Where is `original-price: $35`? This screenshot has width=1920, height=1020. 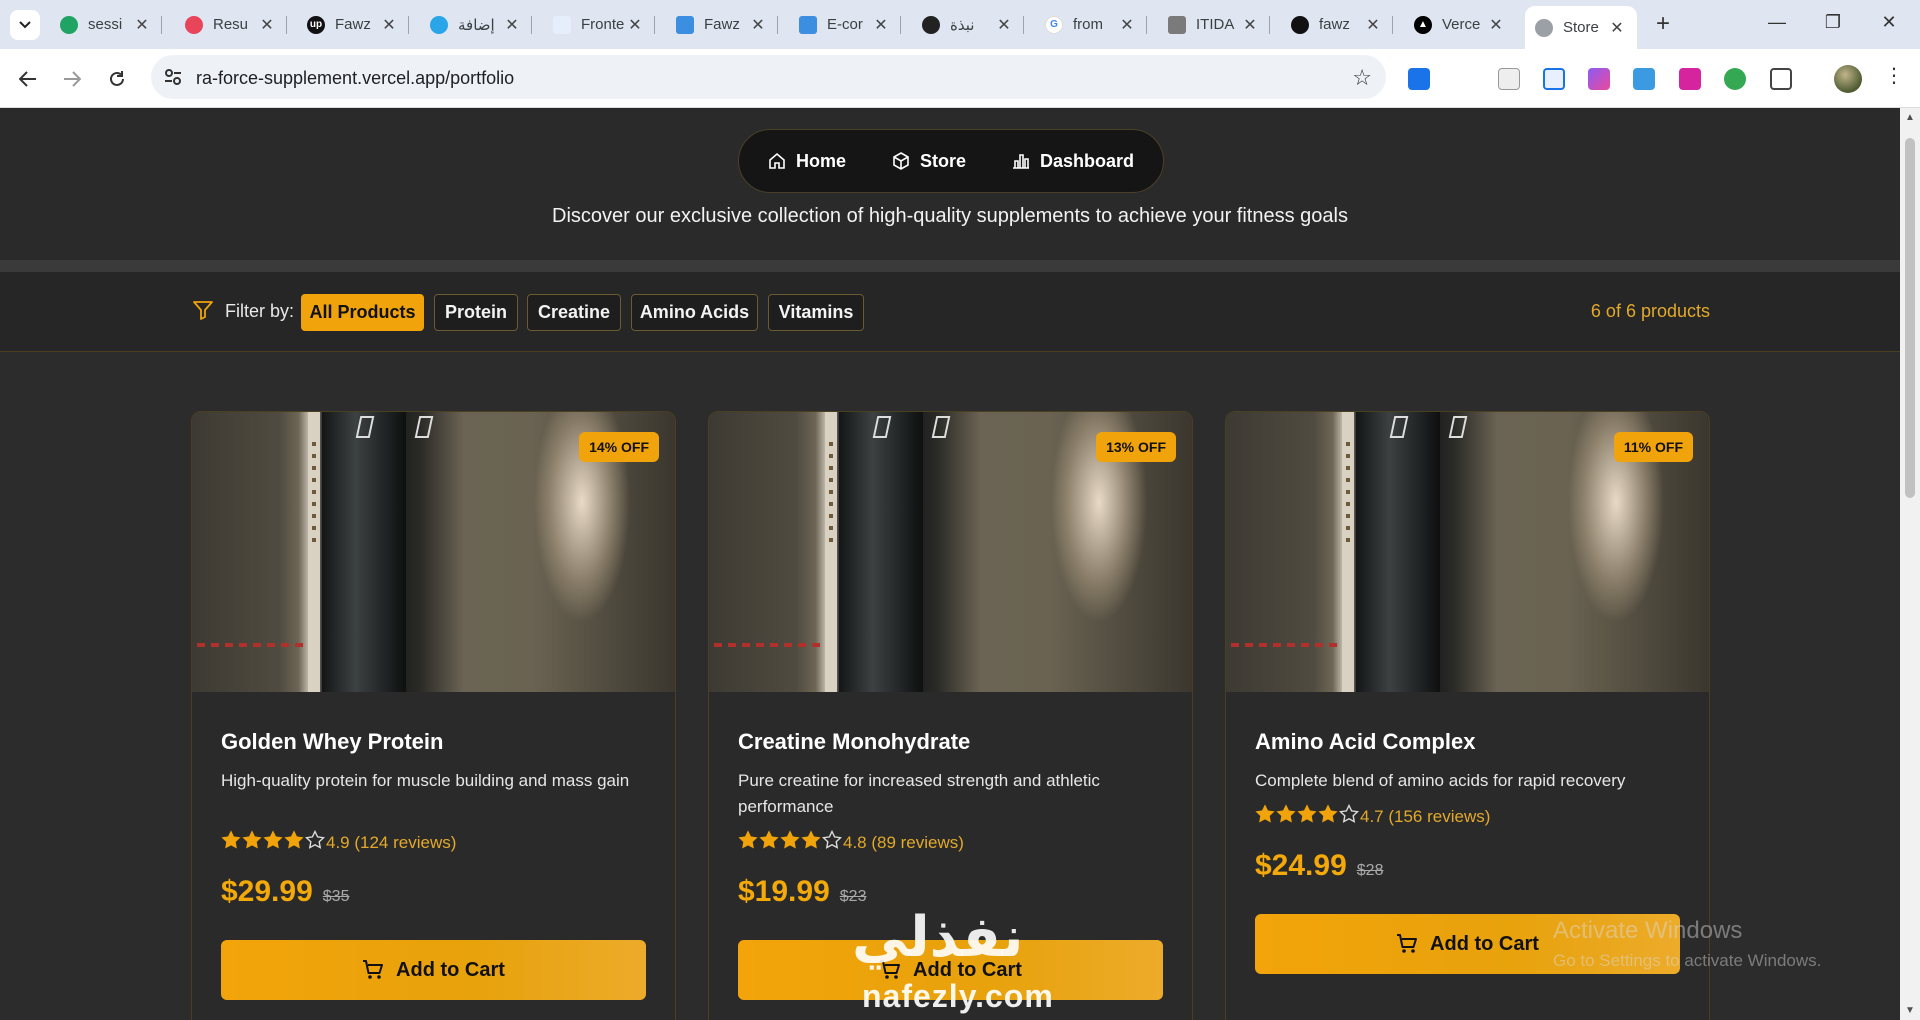
original-price: $35 is located at coordinates (336, 896).